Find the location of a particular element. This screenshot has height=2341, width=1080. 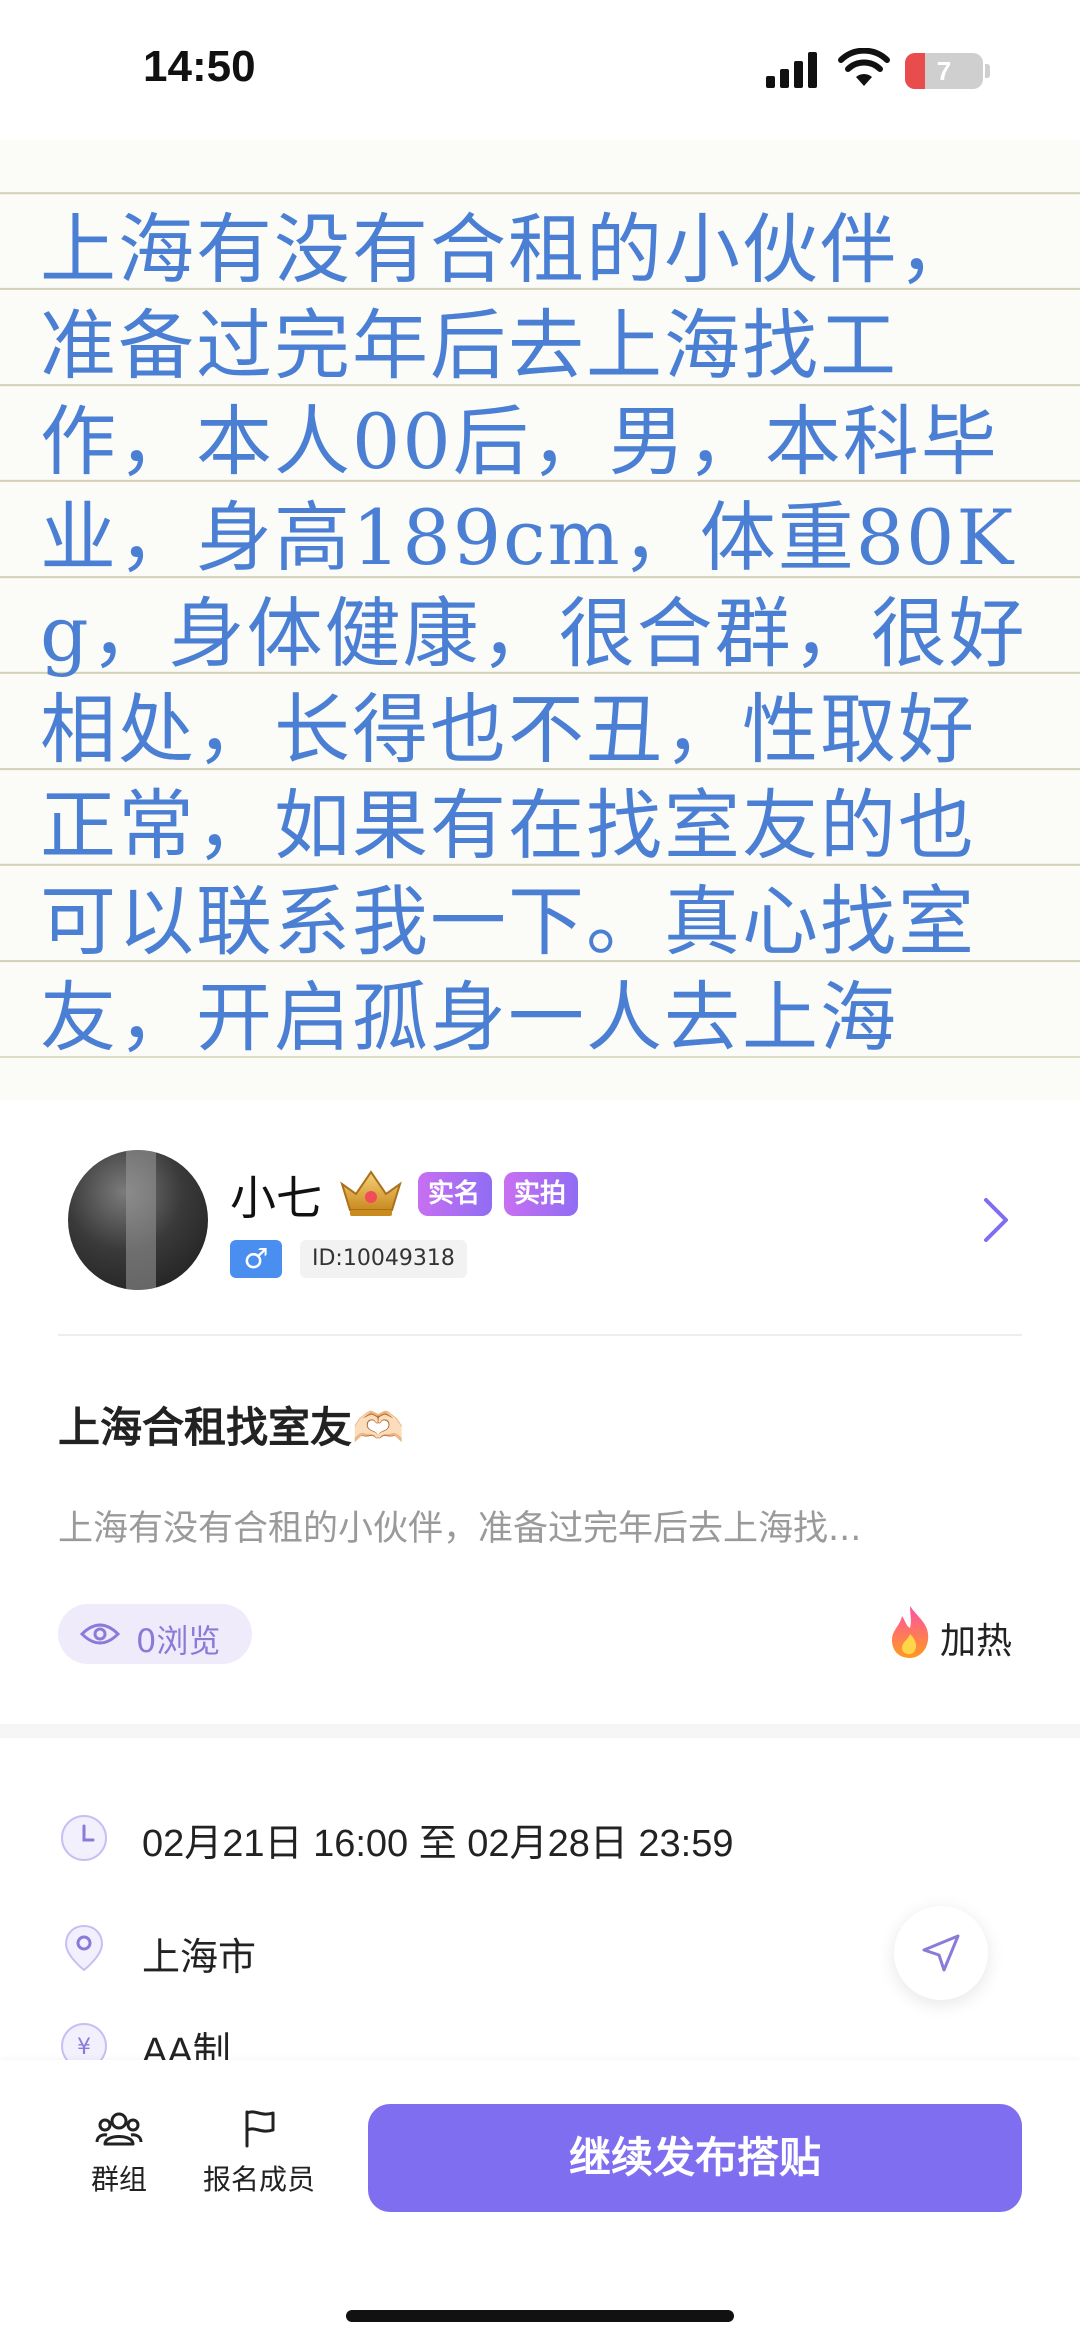

battery-icon: 7 is located at coordinates (944, 71).